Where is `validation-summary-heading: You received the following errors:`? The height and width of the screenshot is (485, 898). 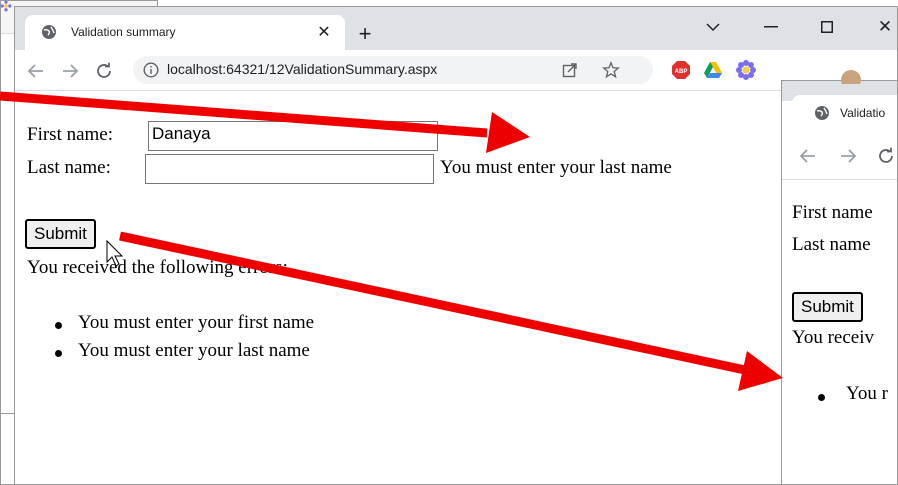
validation-summary-heading: You received the following errors: is located at coordinates (157, 267).